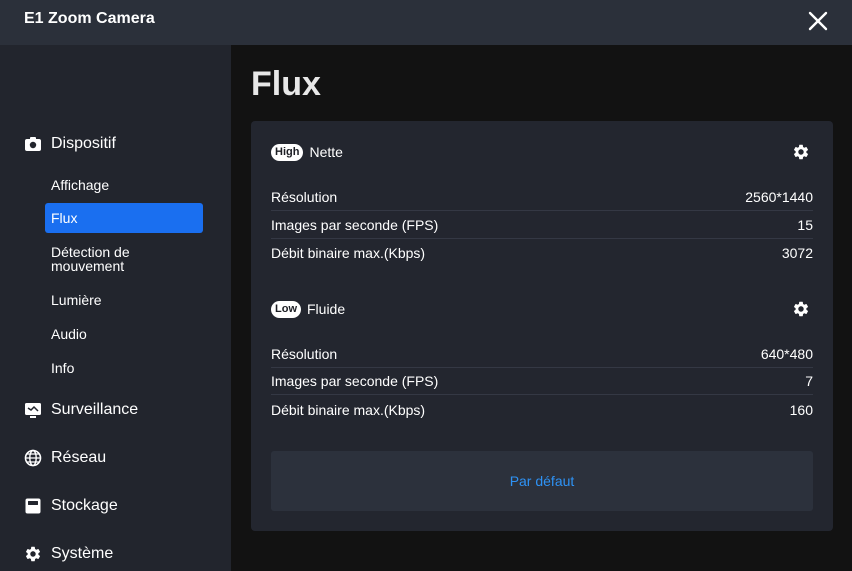  Describe the element at coordinates (809, 381) in the screenshot. I see `row-value: 7` at that location.